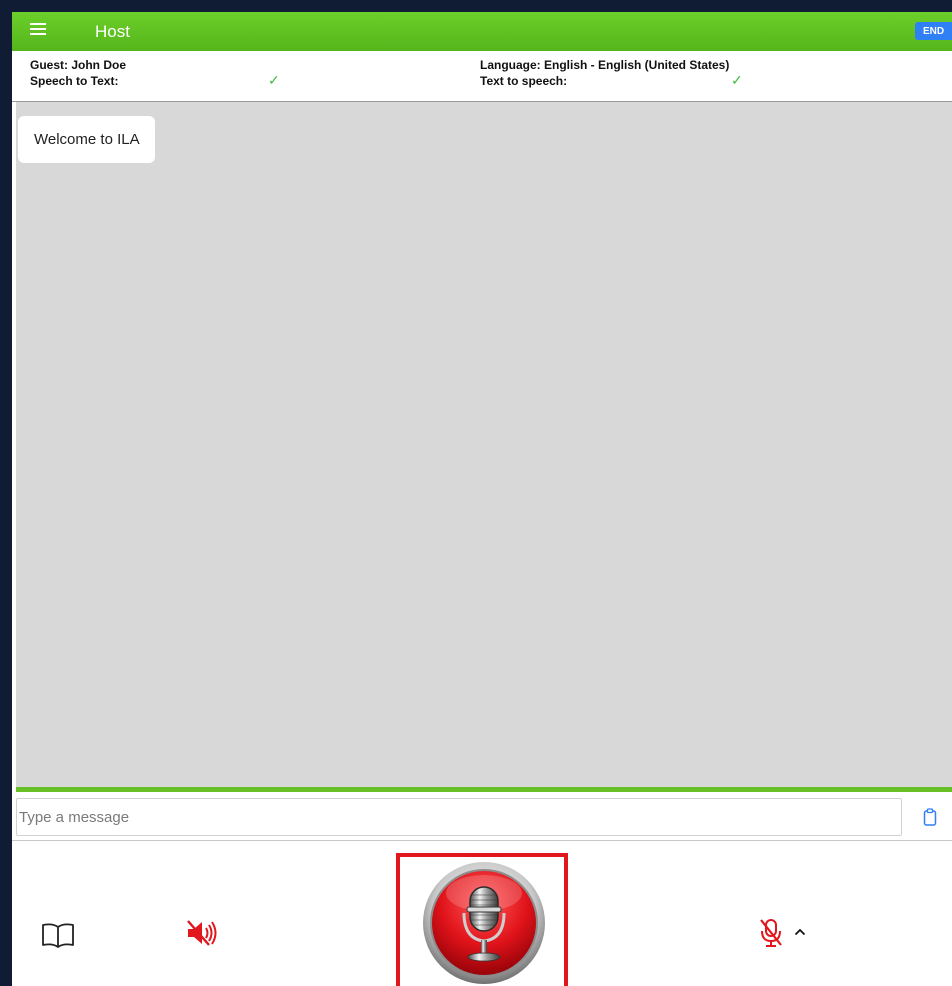 The height and width of the screenshot is (986, 952). Describe the element at coordinates (78, 65) in the screenshot. I see `guest-label: Guest: John Doe` at that location.